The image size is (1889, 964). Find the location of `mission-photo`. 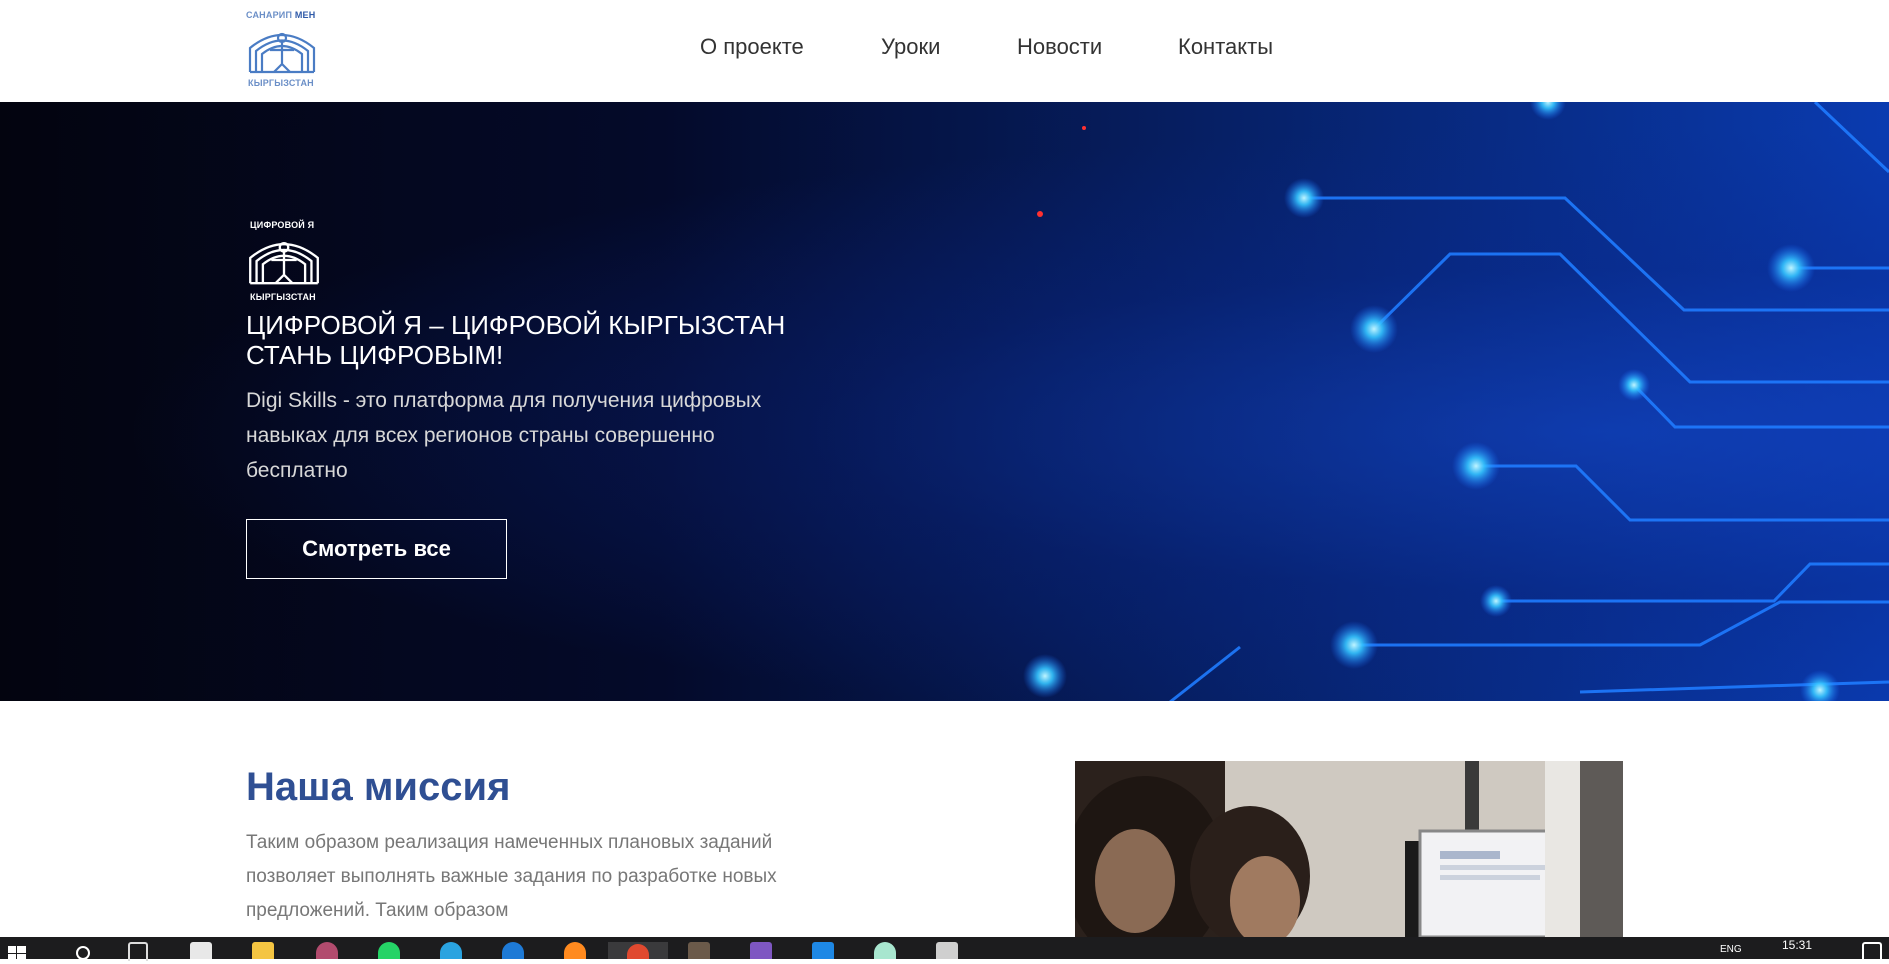

mission-photo is located at coordinates (1349, 849).